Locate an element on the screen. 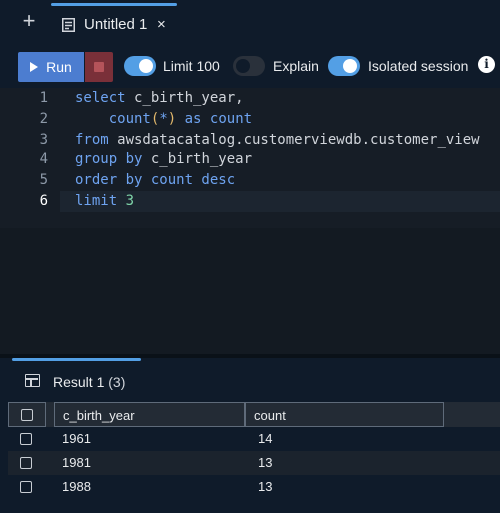 Image resolution: width=500 pixels, height=513 pixels. results-tab-title: Result 1 is located at coordinates (79, 382).